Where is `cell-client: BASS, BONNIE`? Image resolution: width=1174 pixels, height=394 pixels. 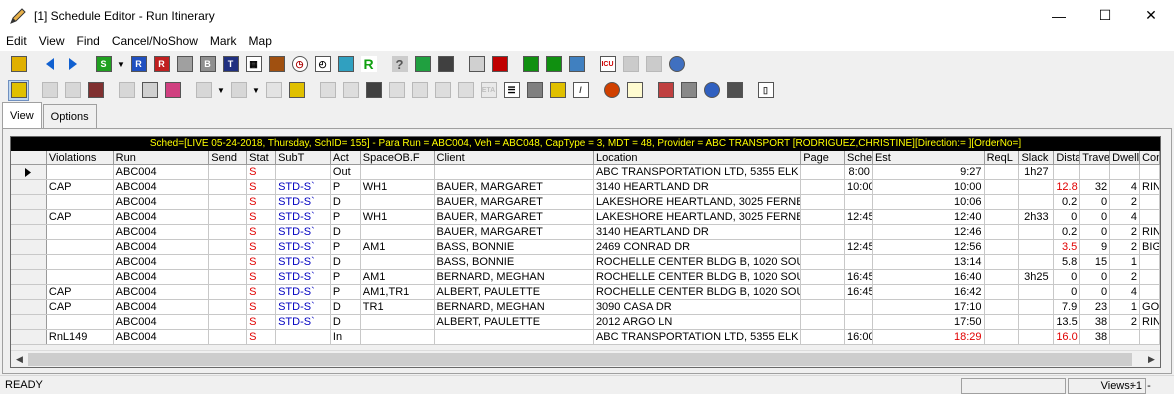
cell-client: BASS, BONNIE is located at coordinates (514, 262).